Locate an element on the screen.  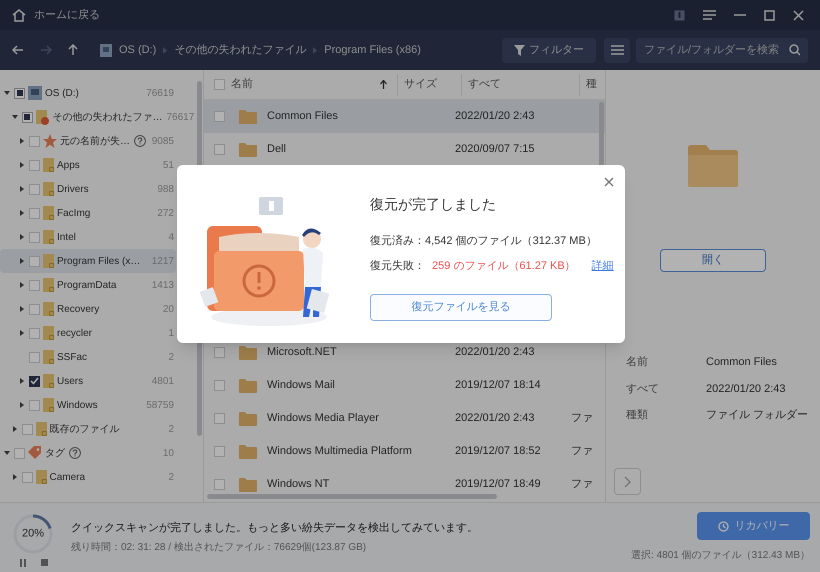
home-icon is located at coordinates (19, 15).